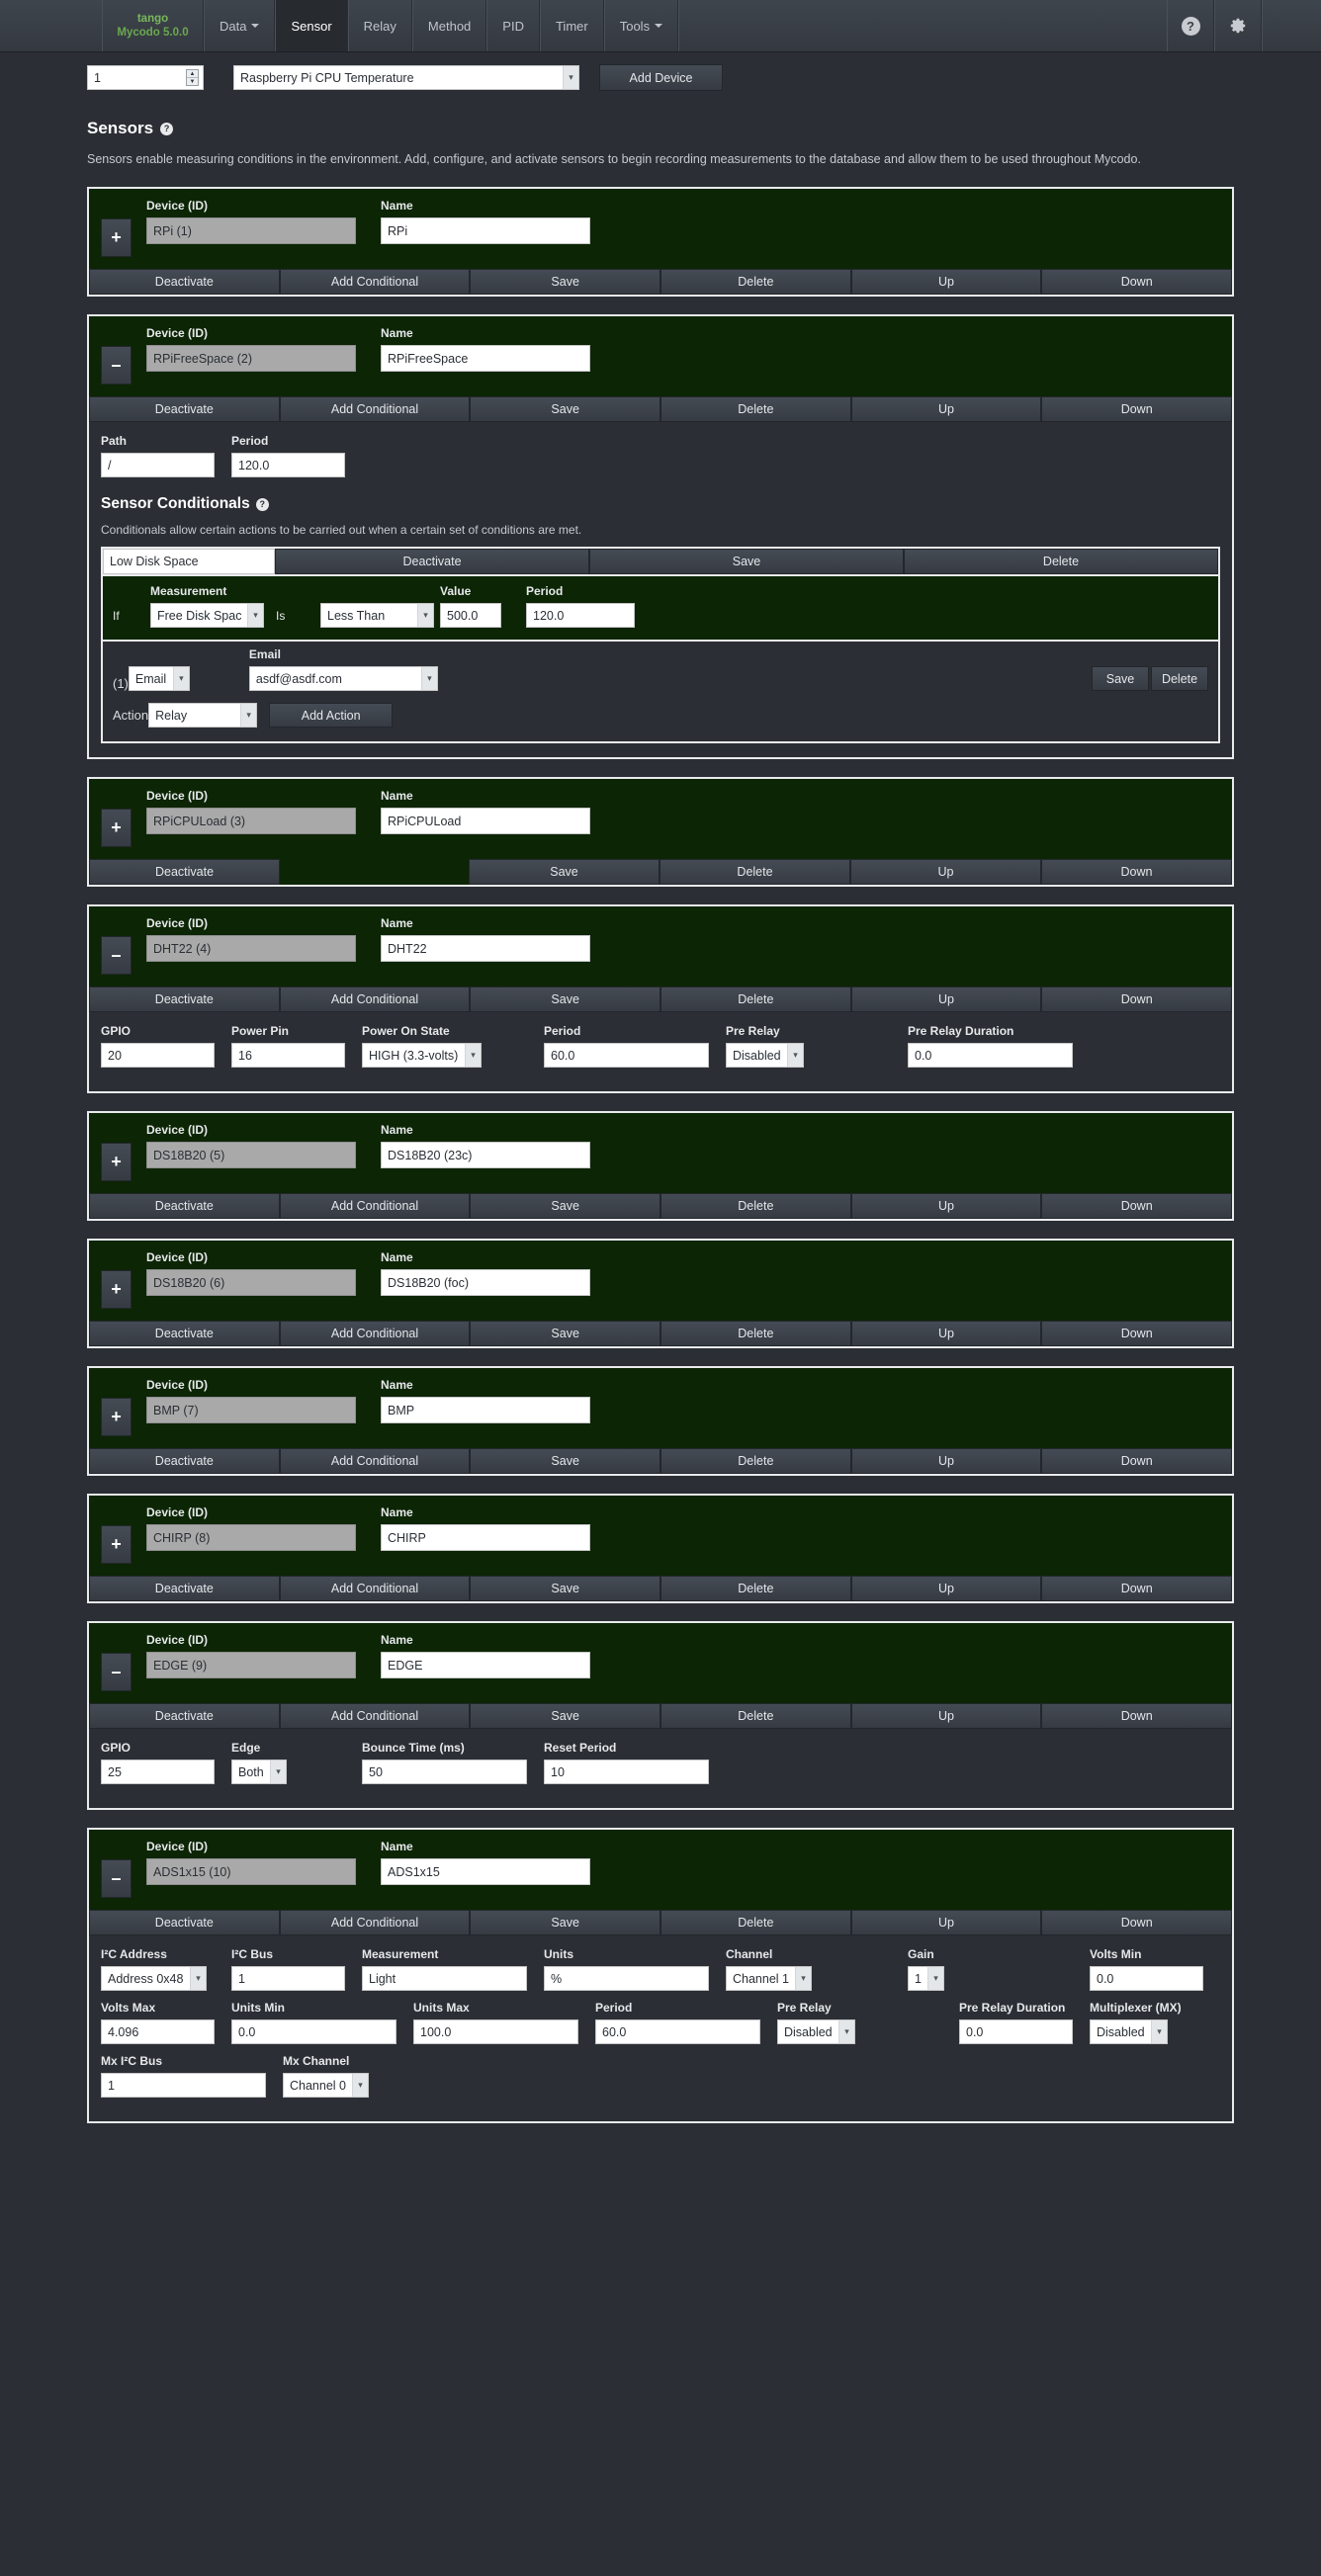 Image resolution: width=1321 pixels, height=2576 pixels. Describe the element at coordinates (207, 616) in the screenshot. I see `field-select: Free Disk Space` at that location.